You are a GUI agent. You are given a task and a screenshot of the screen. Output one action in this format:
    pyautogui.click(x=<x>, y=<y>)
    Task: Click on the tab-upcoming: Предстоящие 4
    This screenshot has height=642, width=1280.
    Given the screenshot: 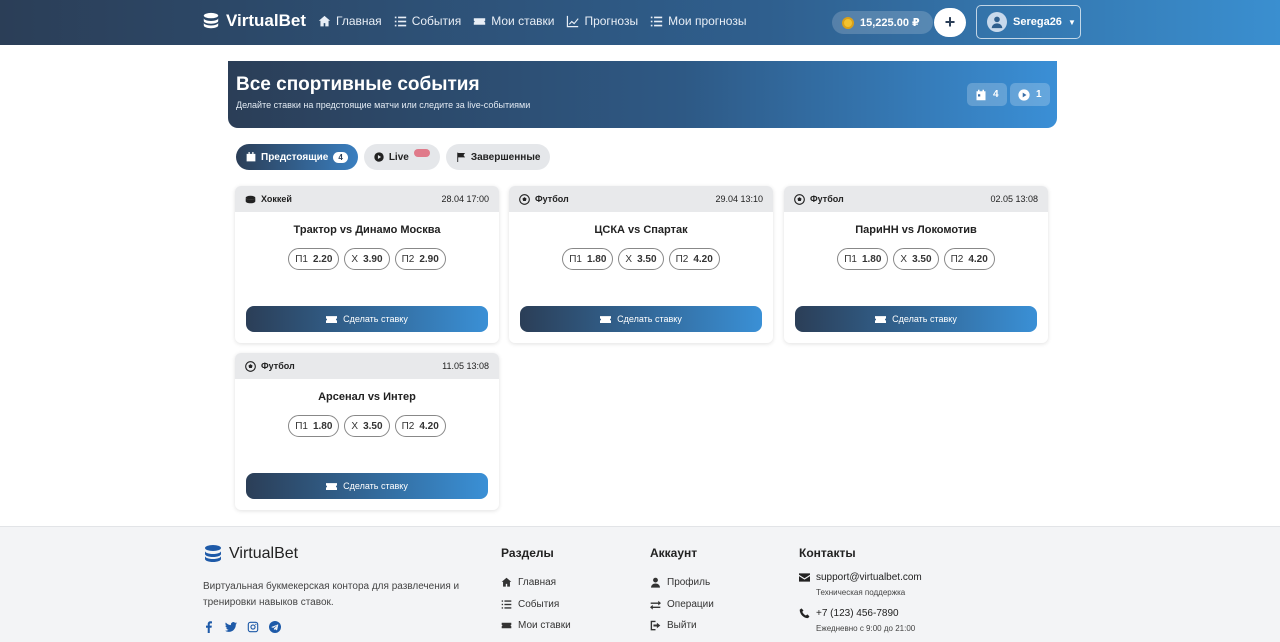 What is the action you would take?
    pyautogui.click(x=297, y=157)
    